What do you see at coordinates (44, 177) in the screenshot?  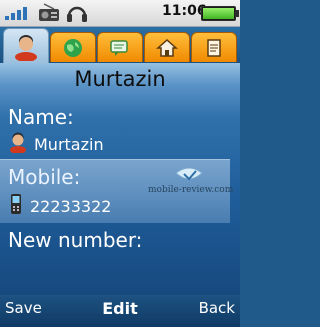 I see `mobile-label: Mobile:` at bounding box center [44, 177].